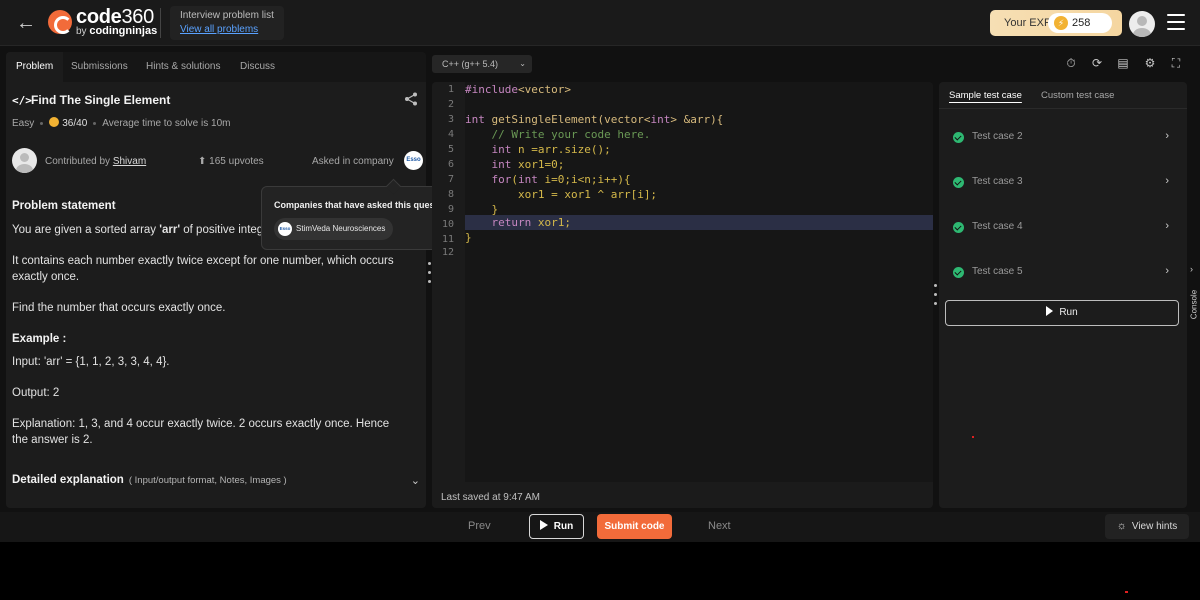  Describe the element at coordinates (1147, 526) in the screenshot. I see `view-hints-button: ☼ View hints` at that location.